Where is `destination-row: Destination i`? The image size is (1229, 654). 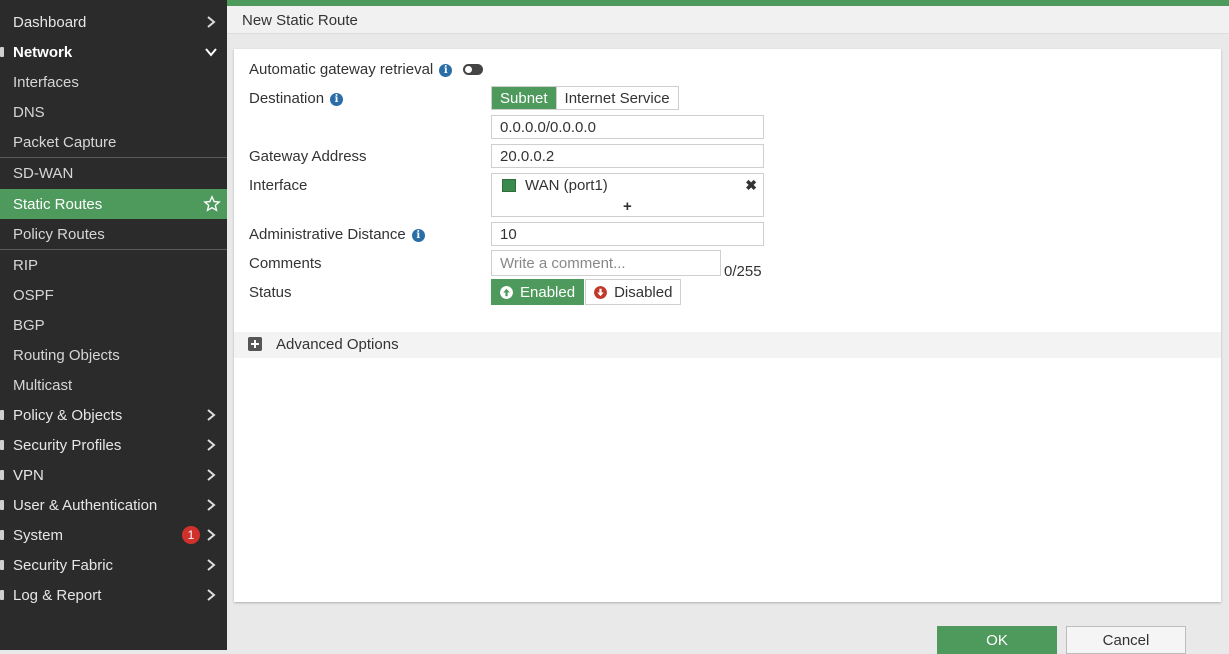
destination-row: Destination i is located at coordinates (296, 98).